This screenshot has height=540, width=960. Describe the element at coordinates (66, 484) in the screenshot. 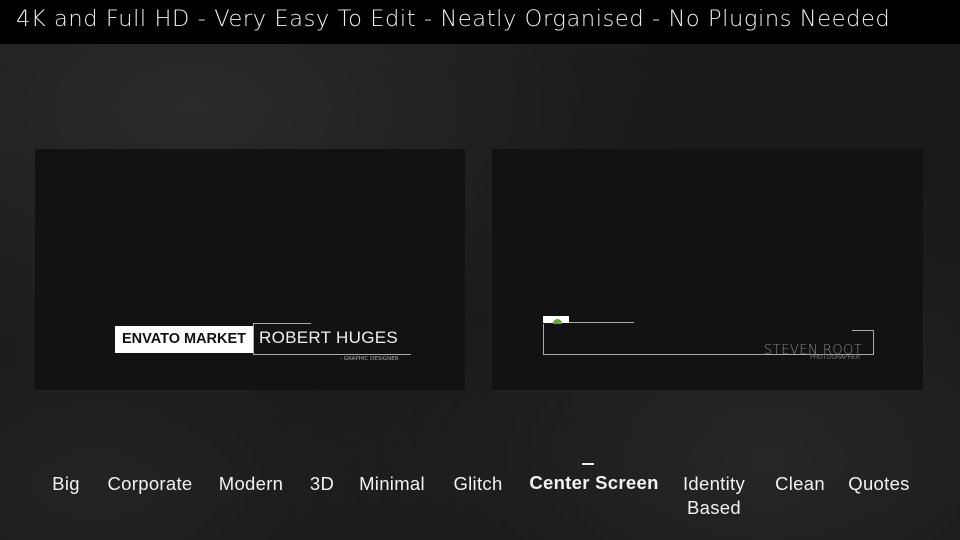

I see `tab-big: Big` at that location.